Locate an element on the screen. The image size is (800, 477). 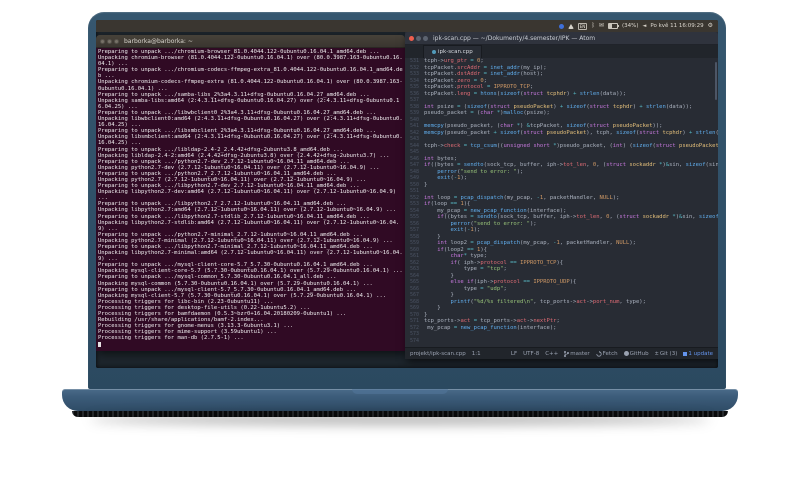
atom-tab-bar: ipk-scan.cpp is located at coordinates (561, 51).